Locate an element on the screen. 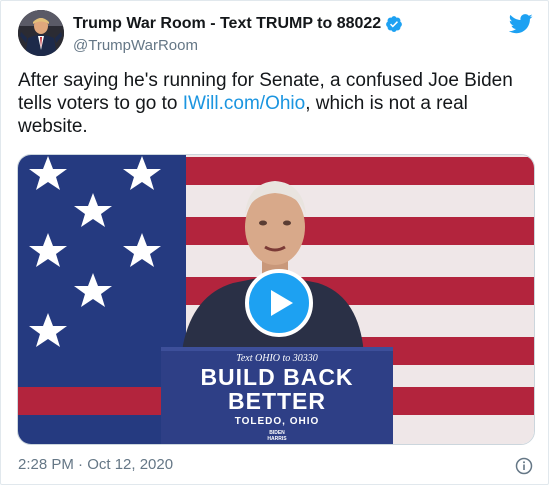 This screenshot has width=549, height=485. tweet-timestamp: 2:28 PM · Oct 12, 2020 is located at coordinates (95, 464).